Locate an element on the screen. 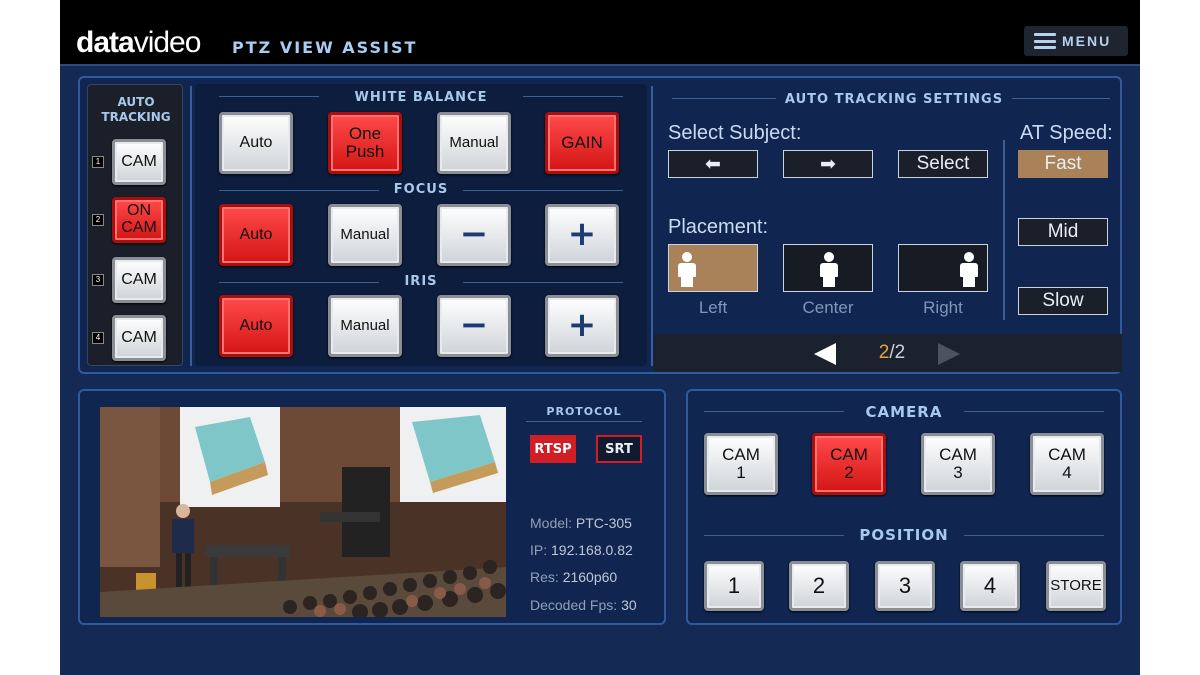 The width and height of the screenshot is (1200, 675). auto-tracking-cam-3-button: CAM is located at coordinates (139, 280).